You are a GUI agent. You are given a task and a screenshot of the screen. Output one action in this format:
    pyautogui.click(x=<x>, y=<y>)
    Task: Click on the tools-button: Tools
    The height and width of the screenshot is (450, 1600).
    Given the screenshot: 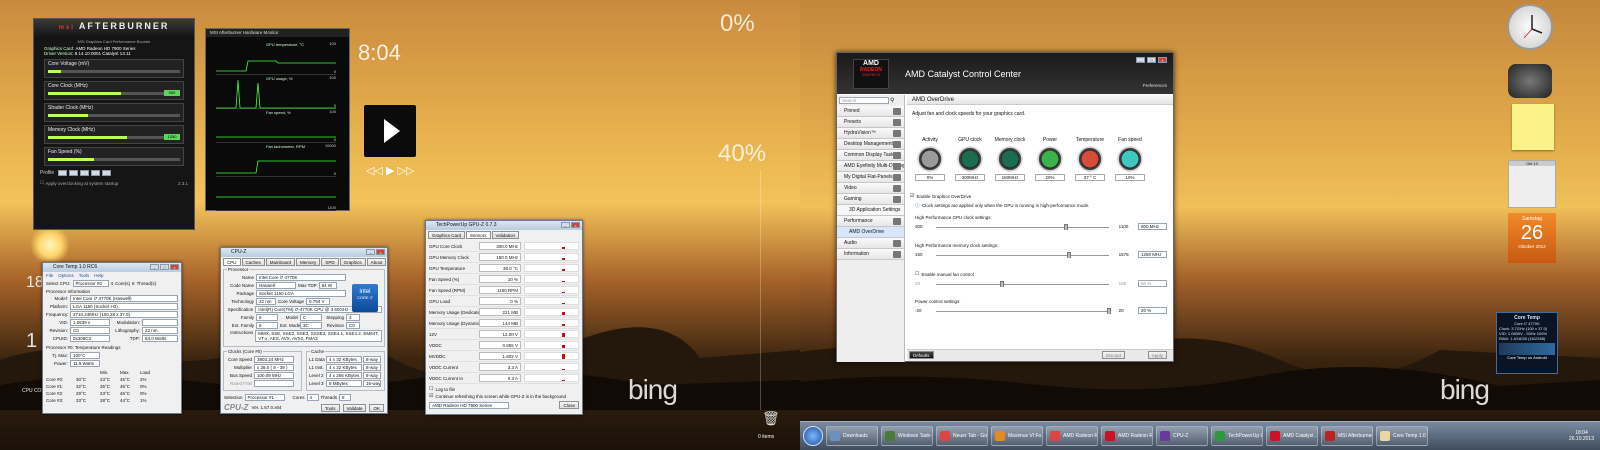 What is the action you would take?
    pyautogui.click(x=330, y=407)
    